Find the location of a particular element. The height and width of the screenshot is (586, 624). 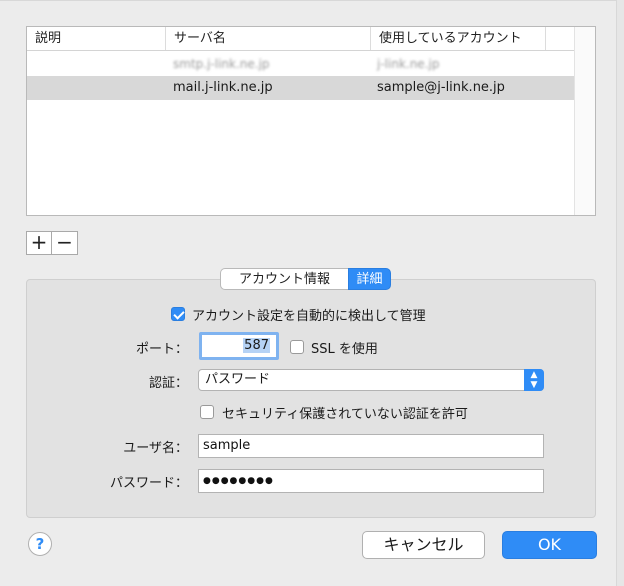

auth-label: 認証： is located at coordinates (168, 383).